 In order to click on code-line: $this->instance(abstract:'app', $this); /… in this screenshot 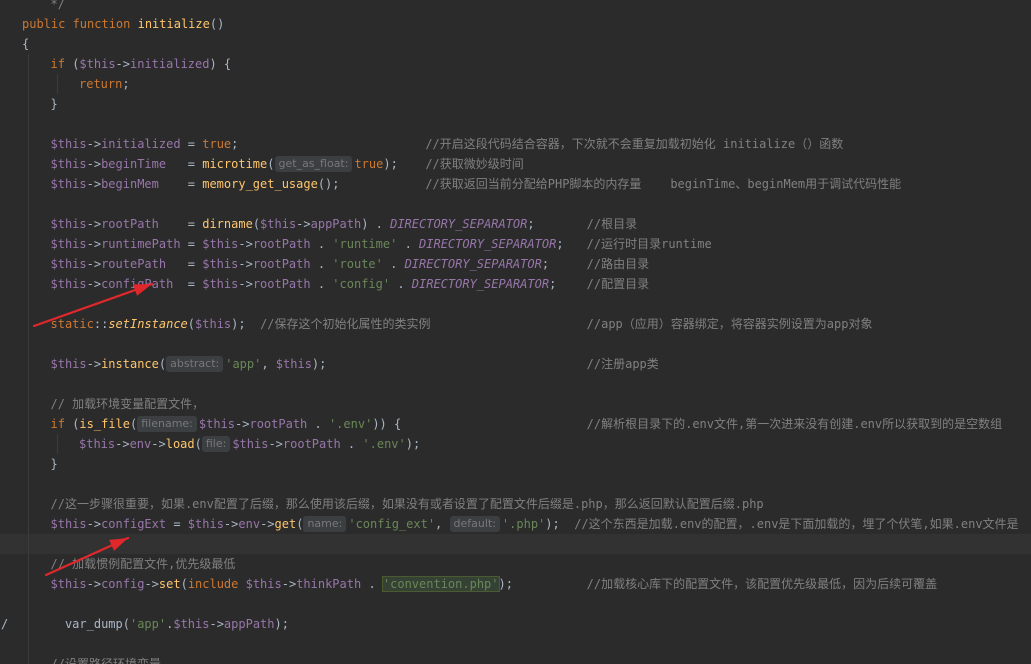, I will do `click(515, 364)`.